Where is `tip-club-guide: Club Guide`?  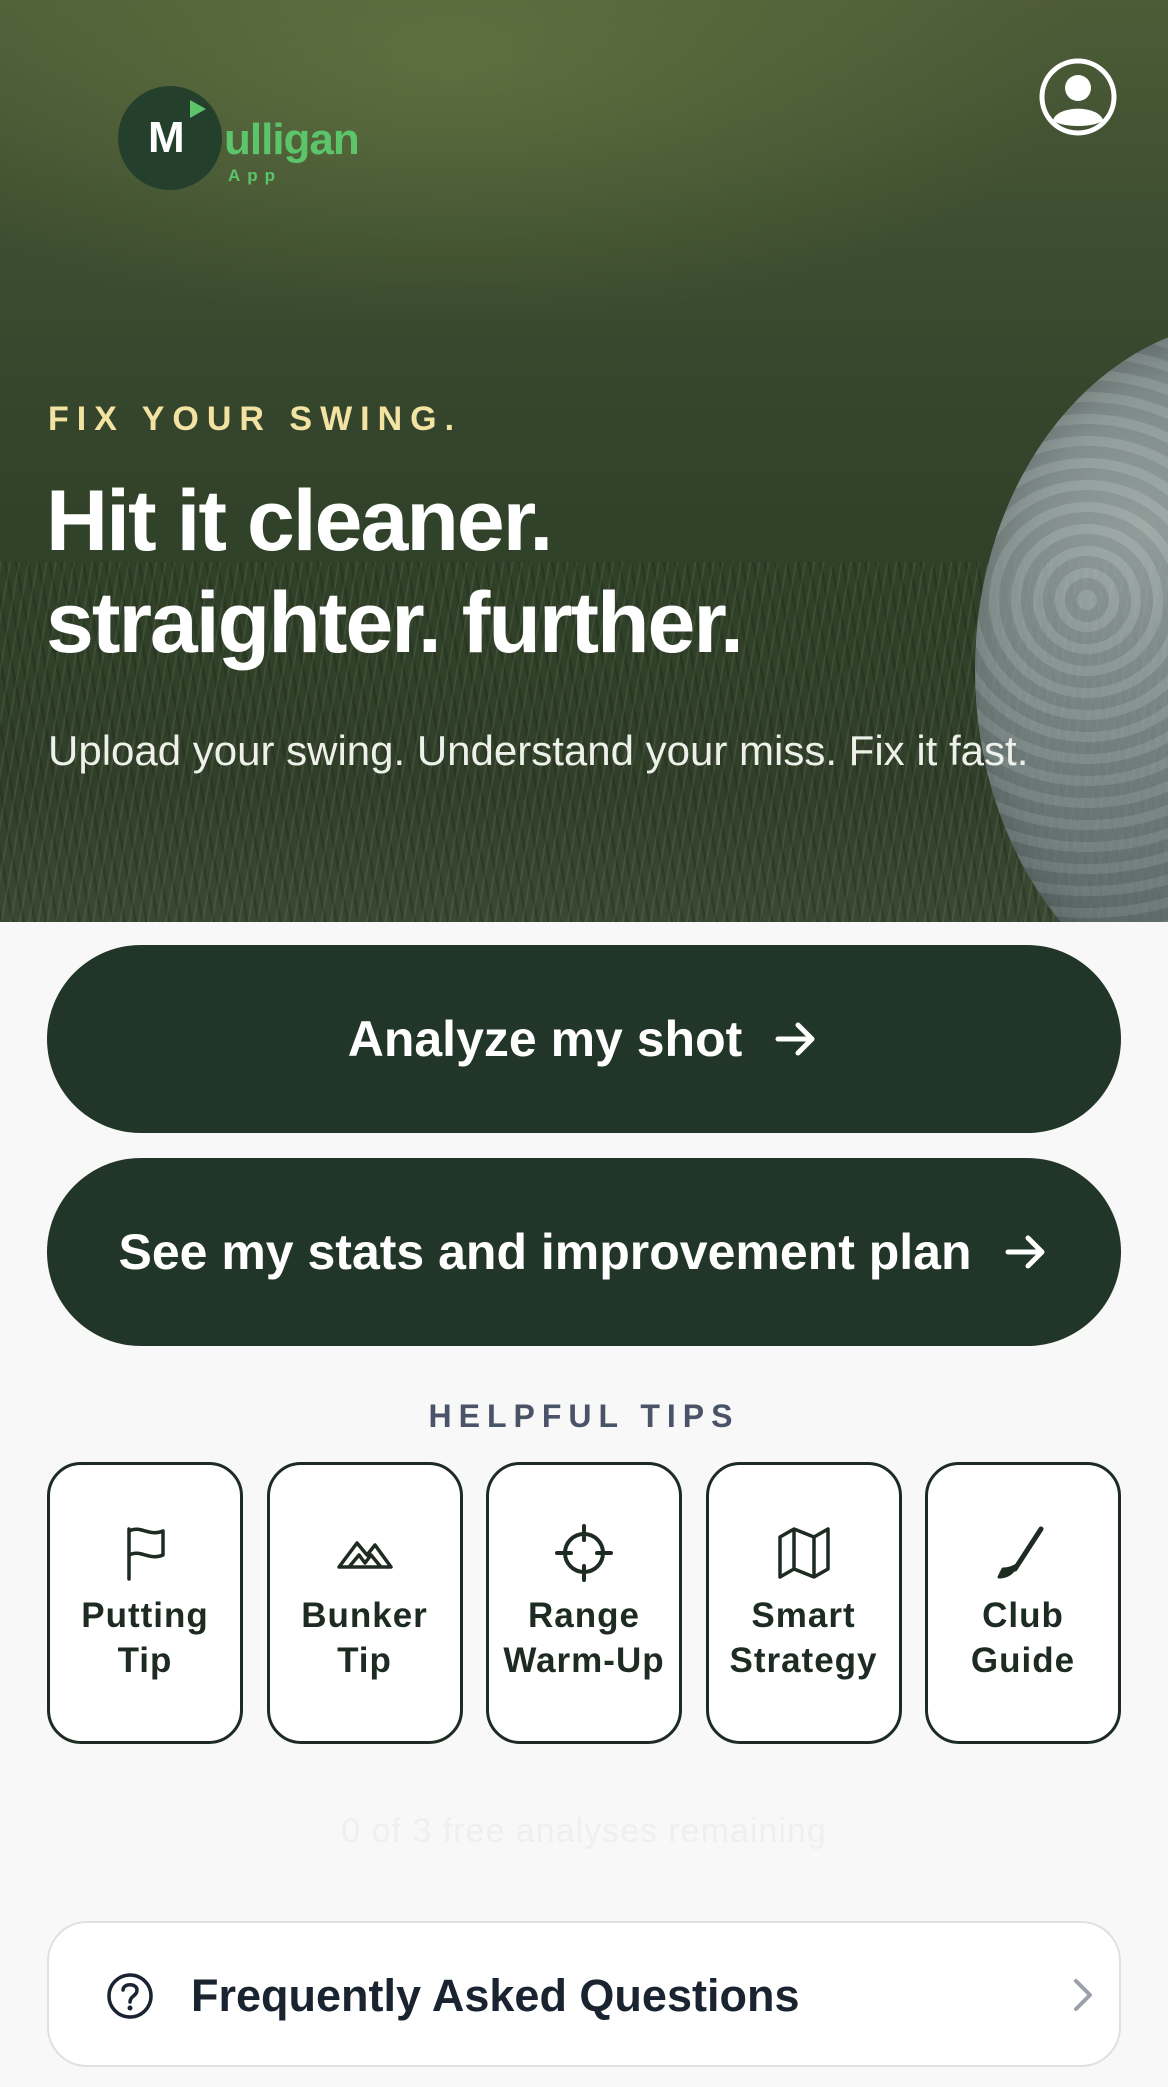
tip-club-guide: Club Guide is located at coordinates (1023, 1603).